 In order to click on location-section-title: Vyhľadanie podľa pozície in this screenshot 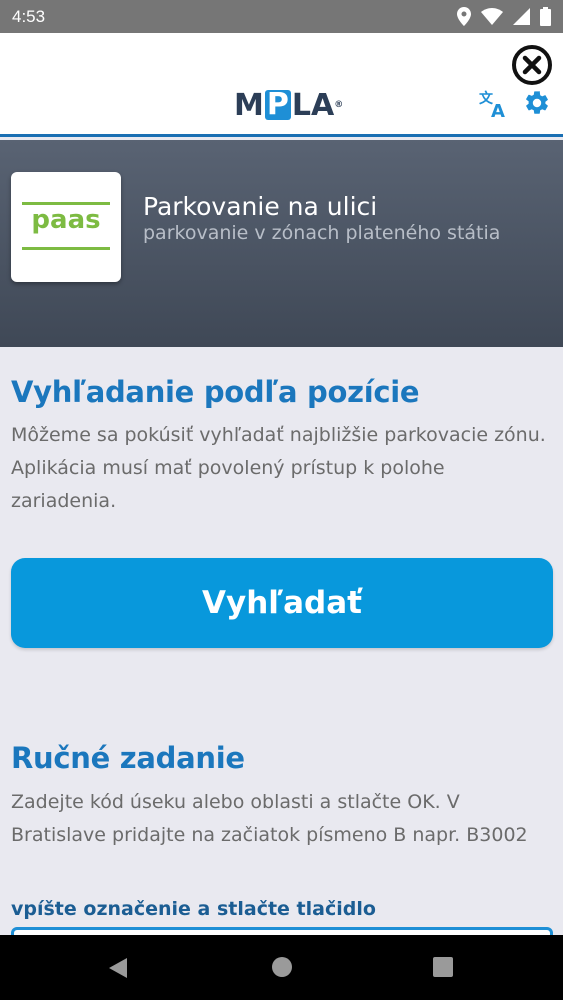, I will do `click(215, 392)`.